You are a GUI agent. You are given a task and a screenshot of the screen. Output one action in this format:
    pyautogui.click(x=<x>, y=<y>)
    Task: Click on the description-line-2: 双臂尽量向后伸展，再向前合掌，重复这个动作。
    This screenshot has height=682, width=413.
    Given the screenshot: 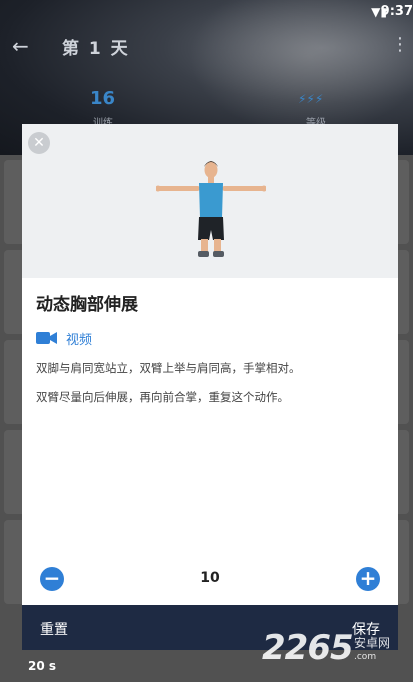 What is the action you would take?
    pyautogui.click(x=162, y=397)
    